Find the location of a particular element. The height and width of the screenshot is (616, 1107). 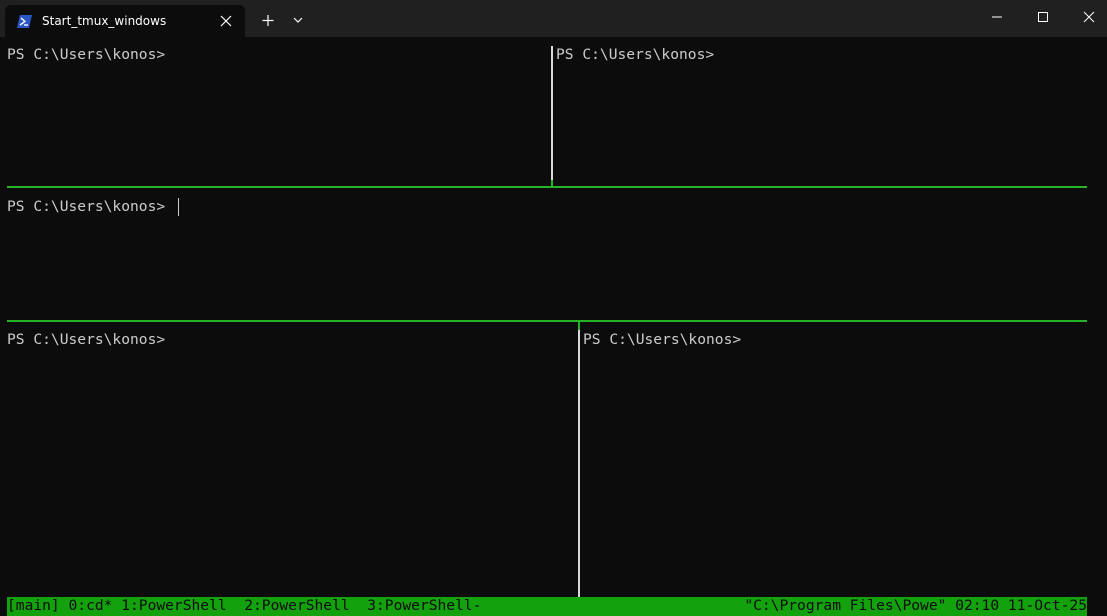

close-window-button is located at coordinates (1086, 17).